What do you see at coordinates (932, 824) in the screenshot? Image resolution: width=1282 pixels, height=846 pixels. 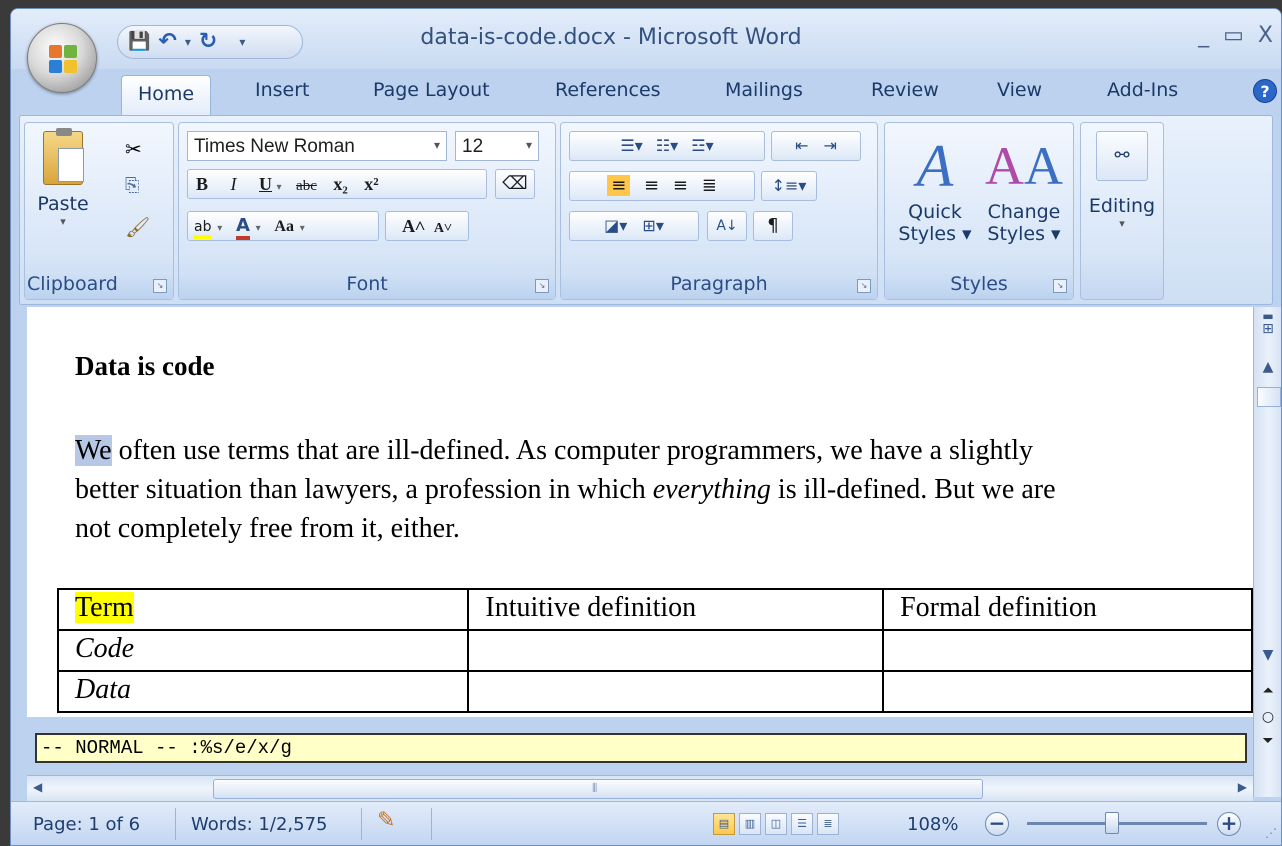 I see `zoom-level: 108%` at bounding box center [932, 824].